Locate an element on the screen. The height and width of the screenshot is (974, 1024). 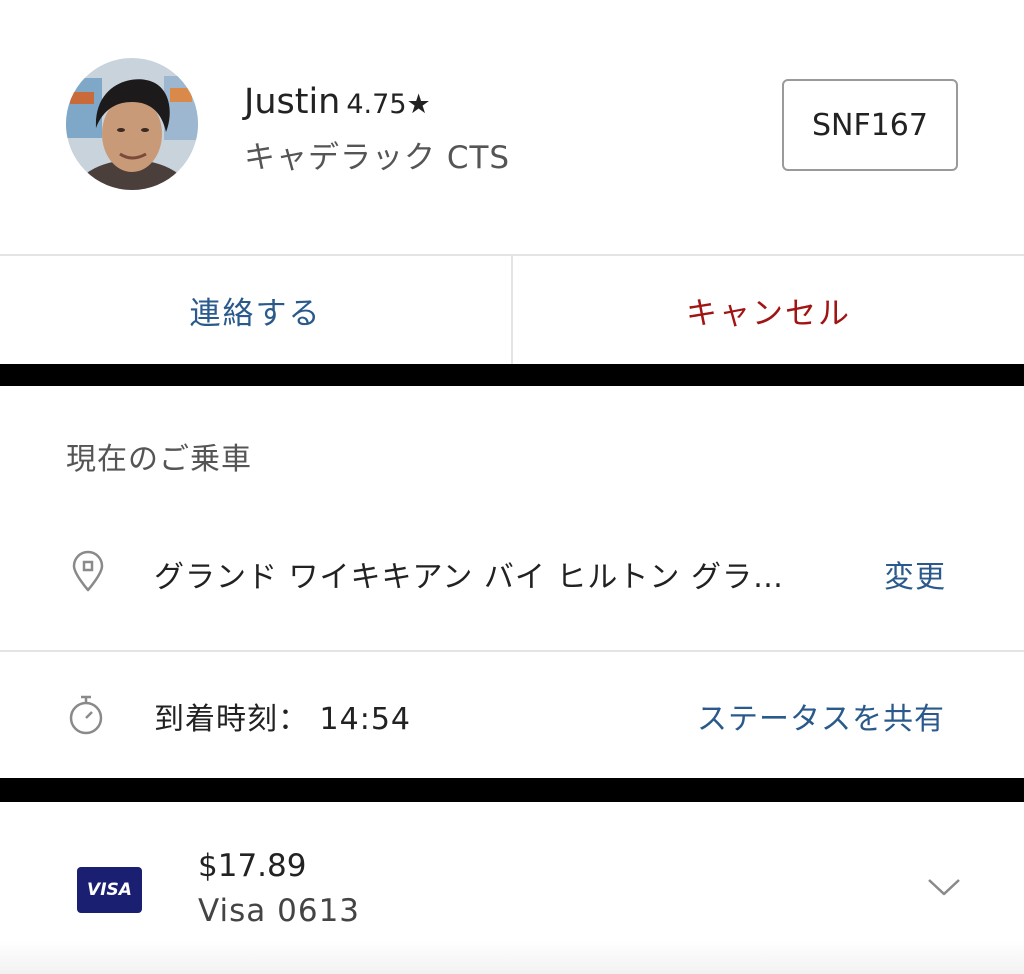
current-trip-title: 現在のご乗車 is located at coordinates (159, 459).